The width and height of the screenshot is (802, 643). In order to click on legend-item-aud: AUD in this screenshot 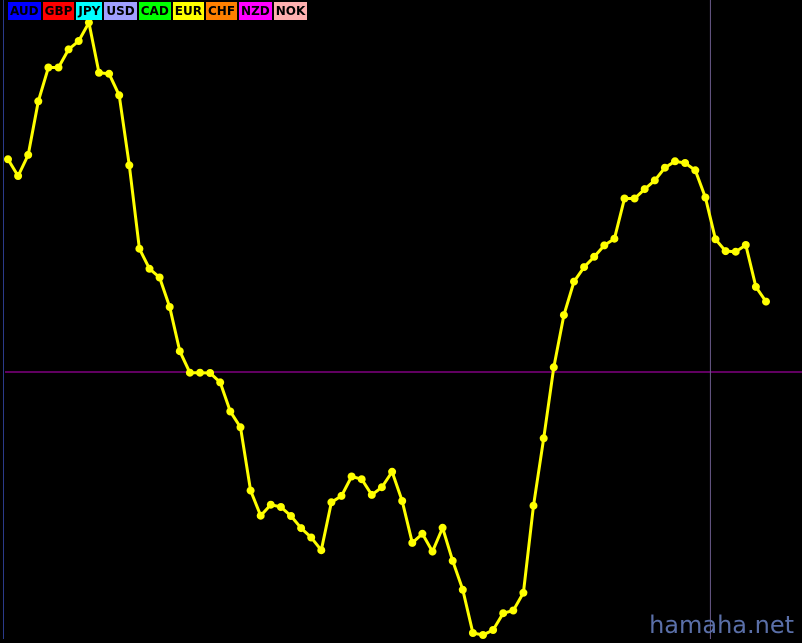, I will do `click(24, 11)`.